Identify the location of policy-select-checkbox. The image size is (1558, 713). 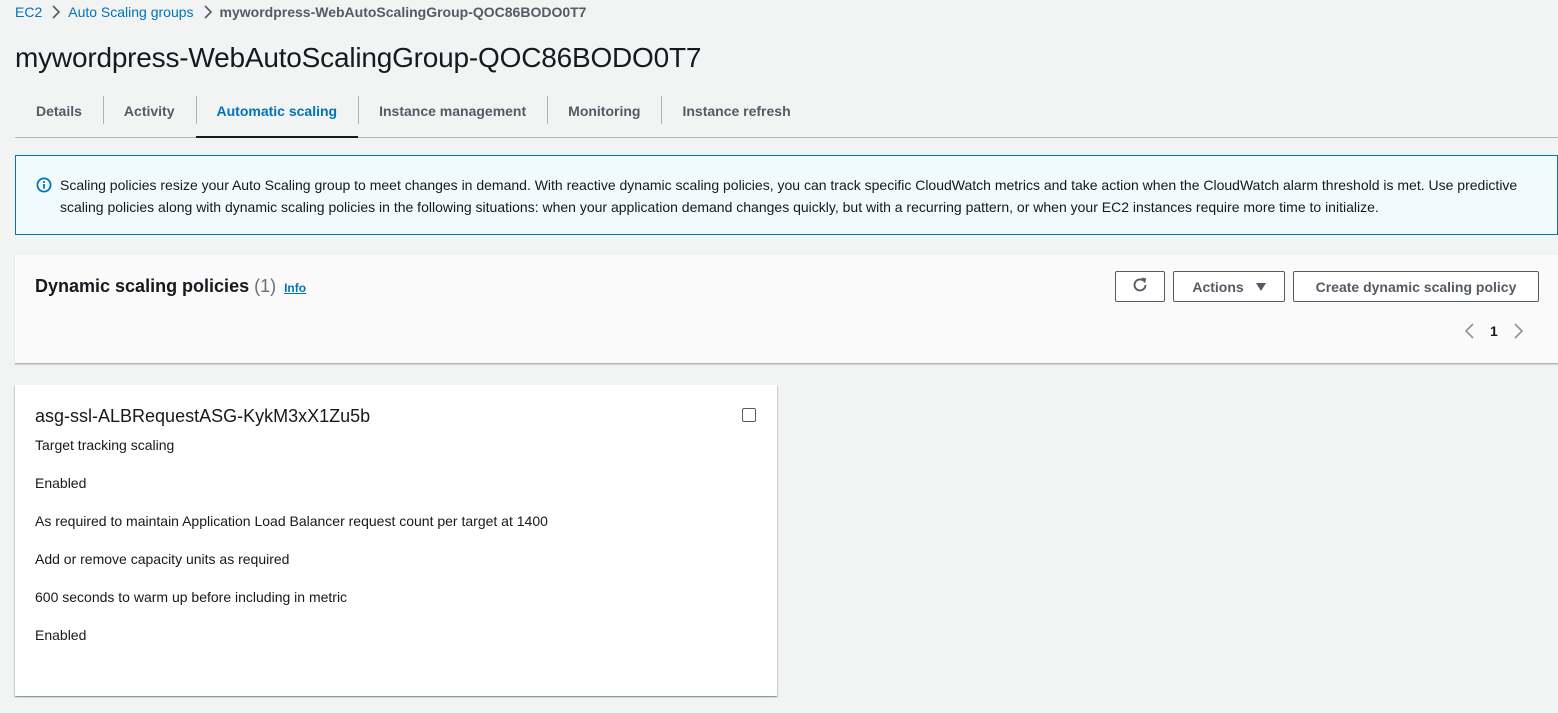
(749, 415).